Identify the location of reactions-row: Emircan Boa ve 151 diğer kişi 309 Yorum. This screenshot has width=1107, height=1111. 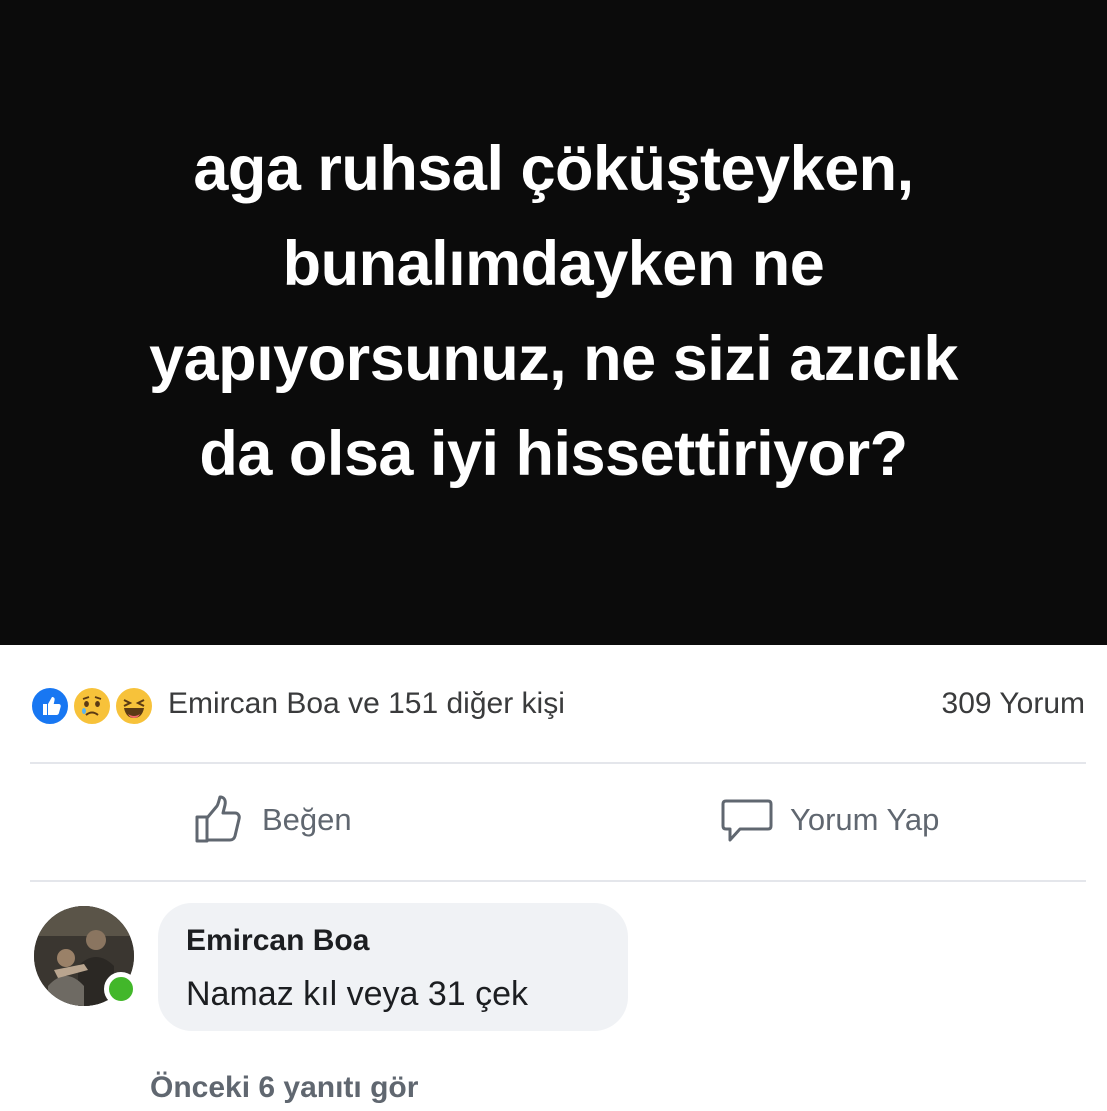
(553, 704).